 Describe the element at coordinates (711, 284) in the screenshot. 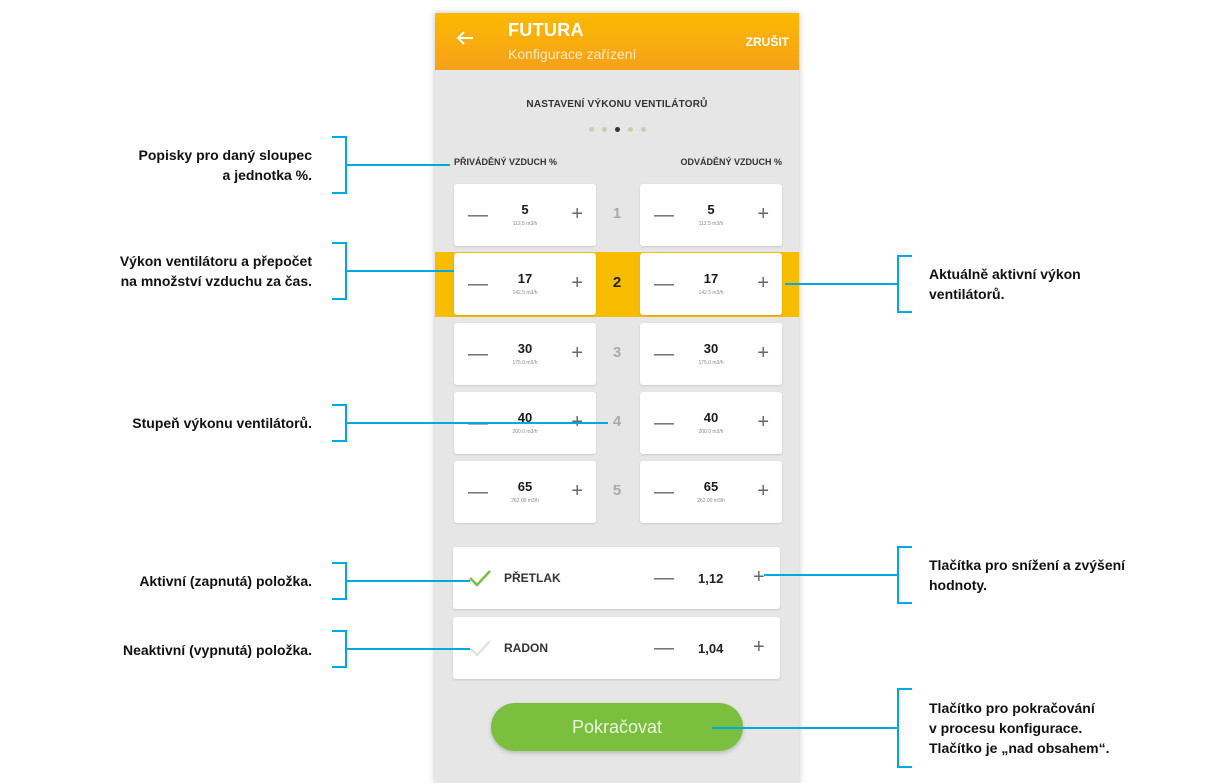

I see `exhaust-card-level-2: —17 142.5 m3/h +` at that location.